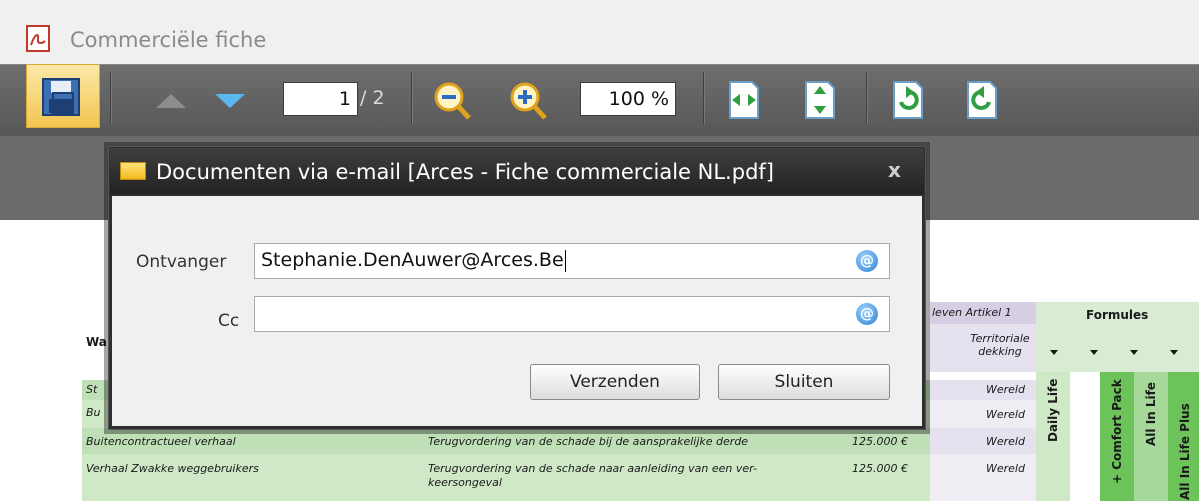 The height and width of the screenshot is (501, 1199). Describe the element at coordinates (229, 321) in the screenshot. I see `cc-label: Cc` at that location.